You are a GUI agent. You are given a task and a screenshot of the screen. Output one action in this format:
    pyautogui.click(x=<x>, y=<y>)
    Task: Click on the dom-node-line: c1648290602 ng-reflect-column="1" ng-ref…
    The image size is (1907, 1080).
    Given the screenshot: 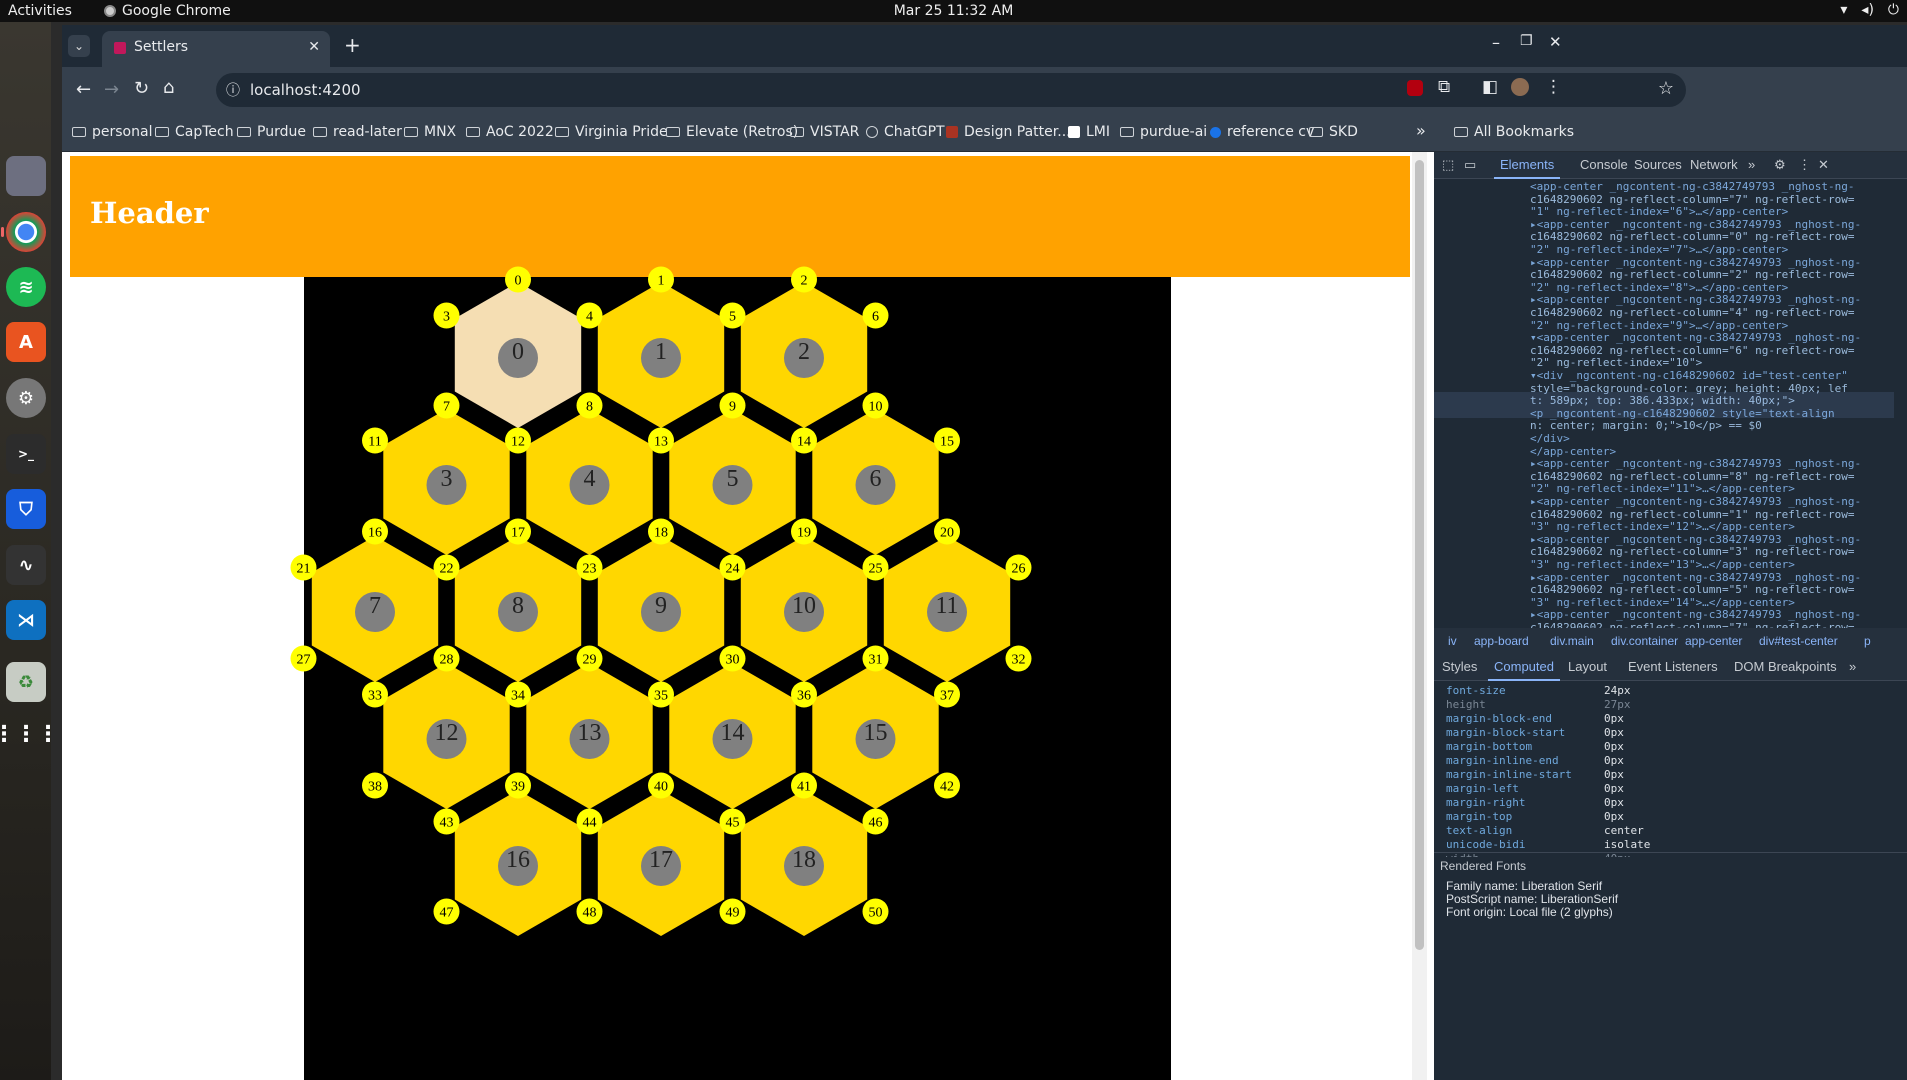 What is the action you would take?
    pyautogui.click(x=1644, y=514)
    